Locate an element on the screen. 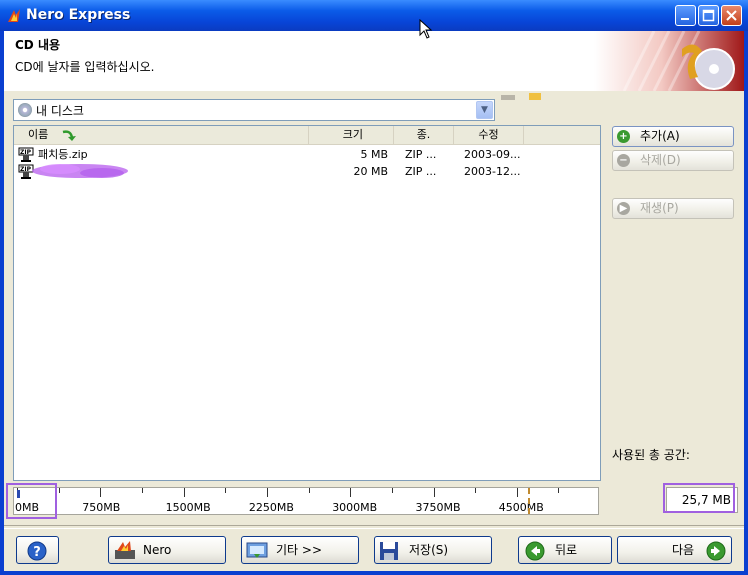 The height and width of the screenshot is (575, 748). nero-logo is located at coordinates (669, 61).